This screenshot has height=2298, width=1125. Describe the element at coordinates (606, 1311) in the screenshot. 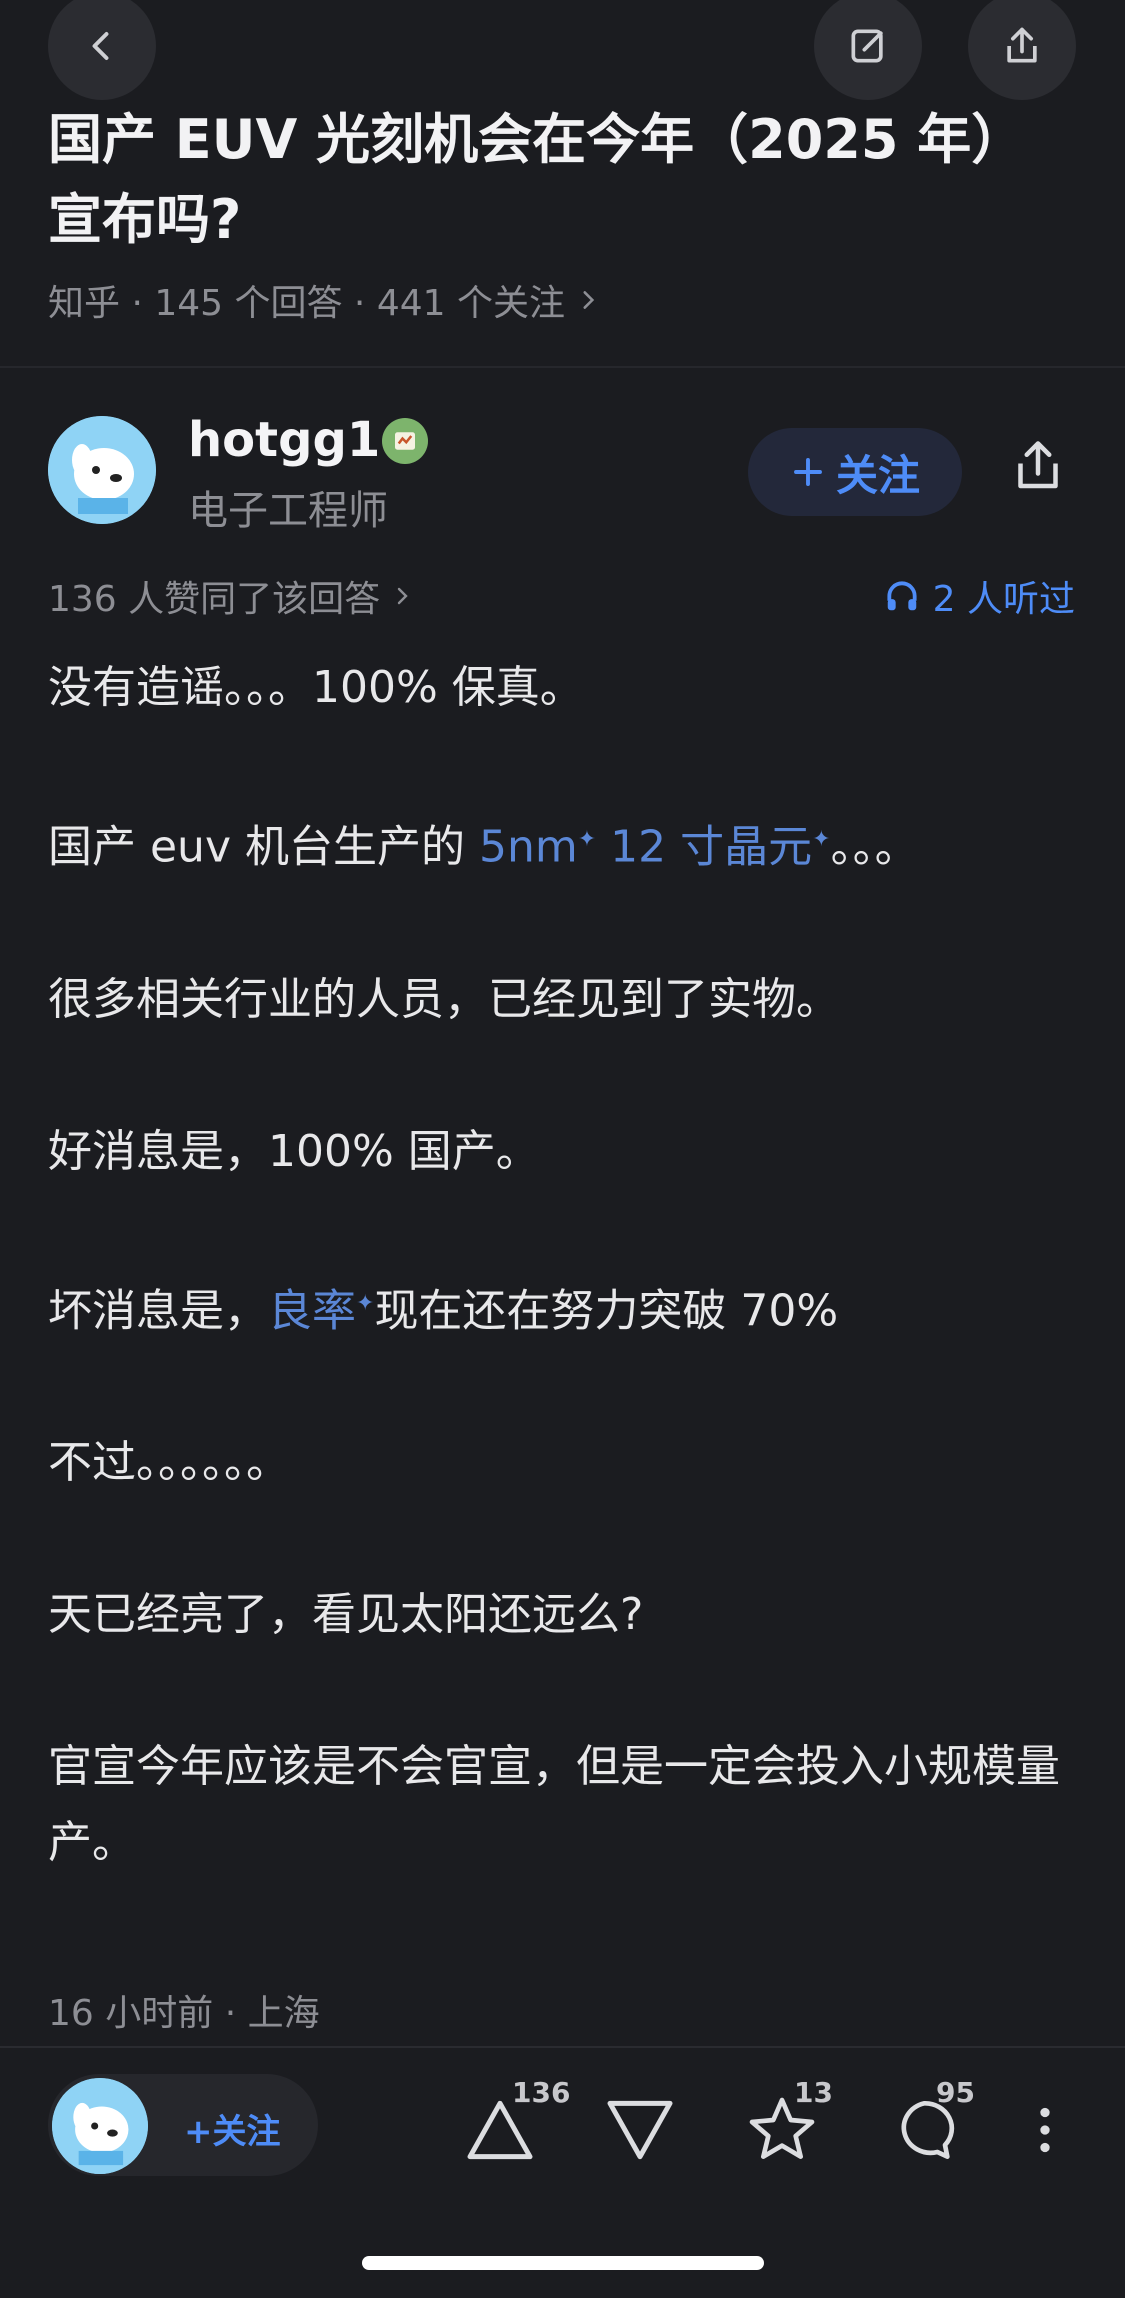

I see `paragraph-text: 现在还在努力突破 70%` at that location.